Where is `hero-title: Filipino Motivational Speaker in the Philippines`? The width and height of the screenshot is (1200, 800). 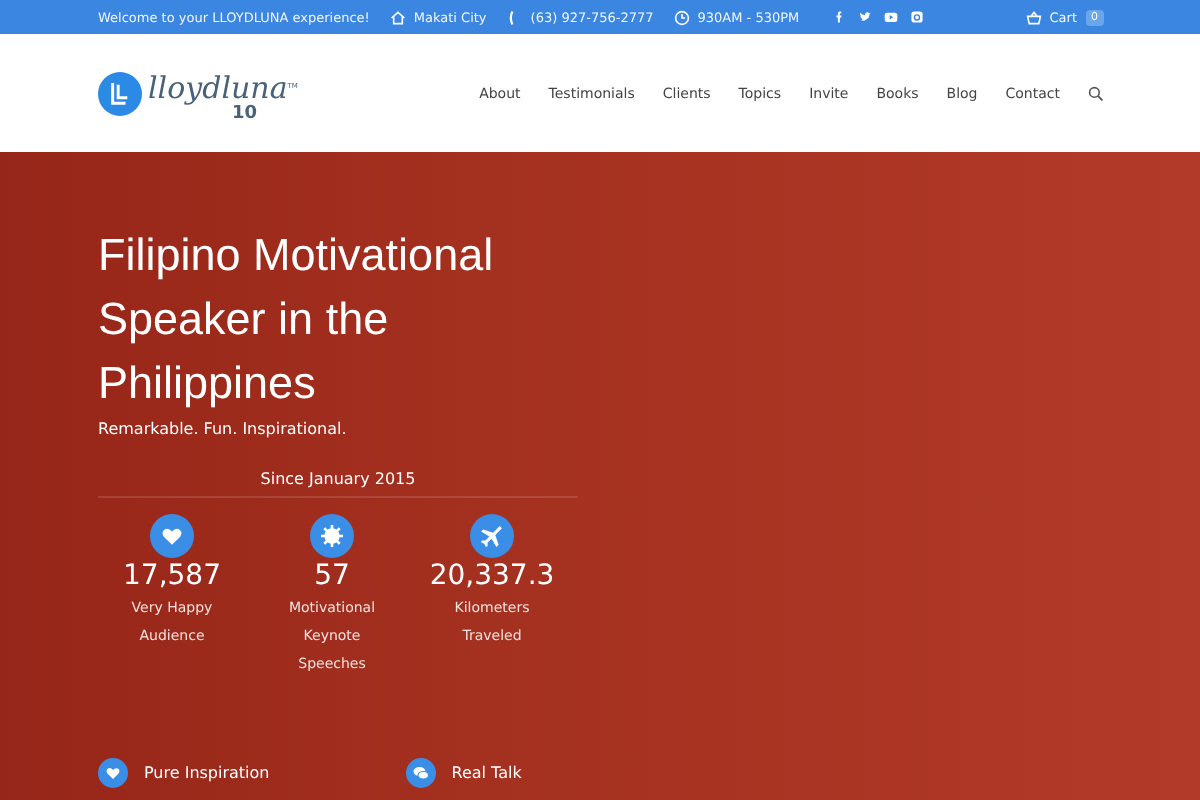
hero-title: Filipino Motivational Speaker in the Philippines is located at coordinates (297, 320).